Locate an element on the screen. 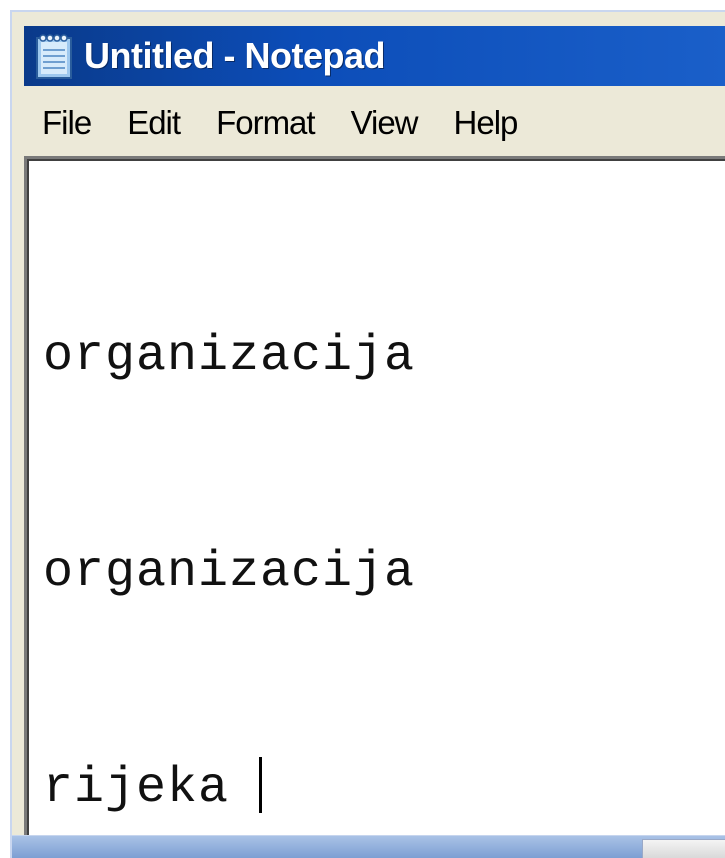 The image size is (725, 858). text-caret is located at coordinates (261, 785).